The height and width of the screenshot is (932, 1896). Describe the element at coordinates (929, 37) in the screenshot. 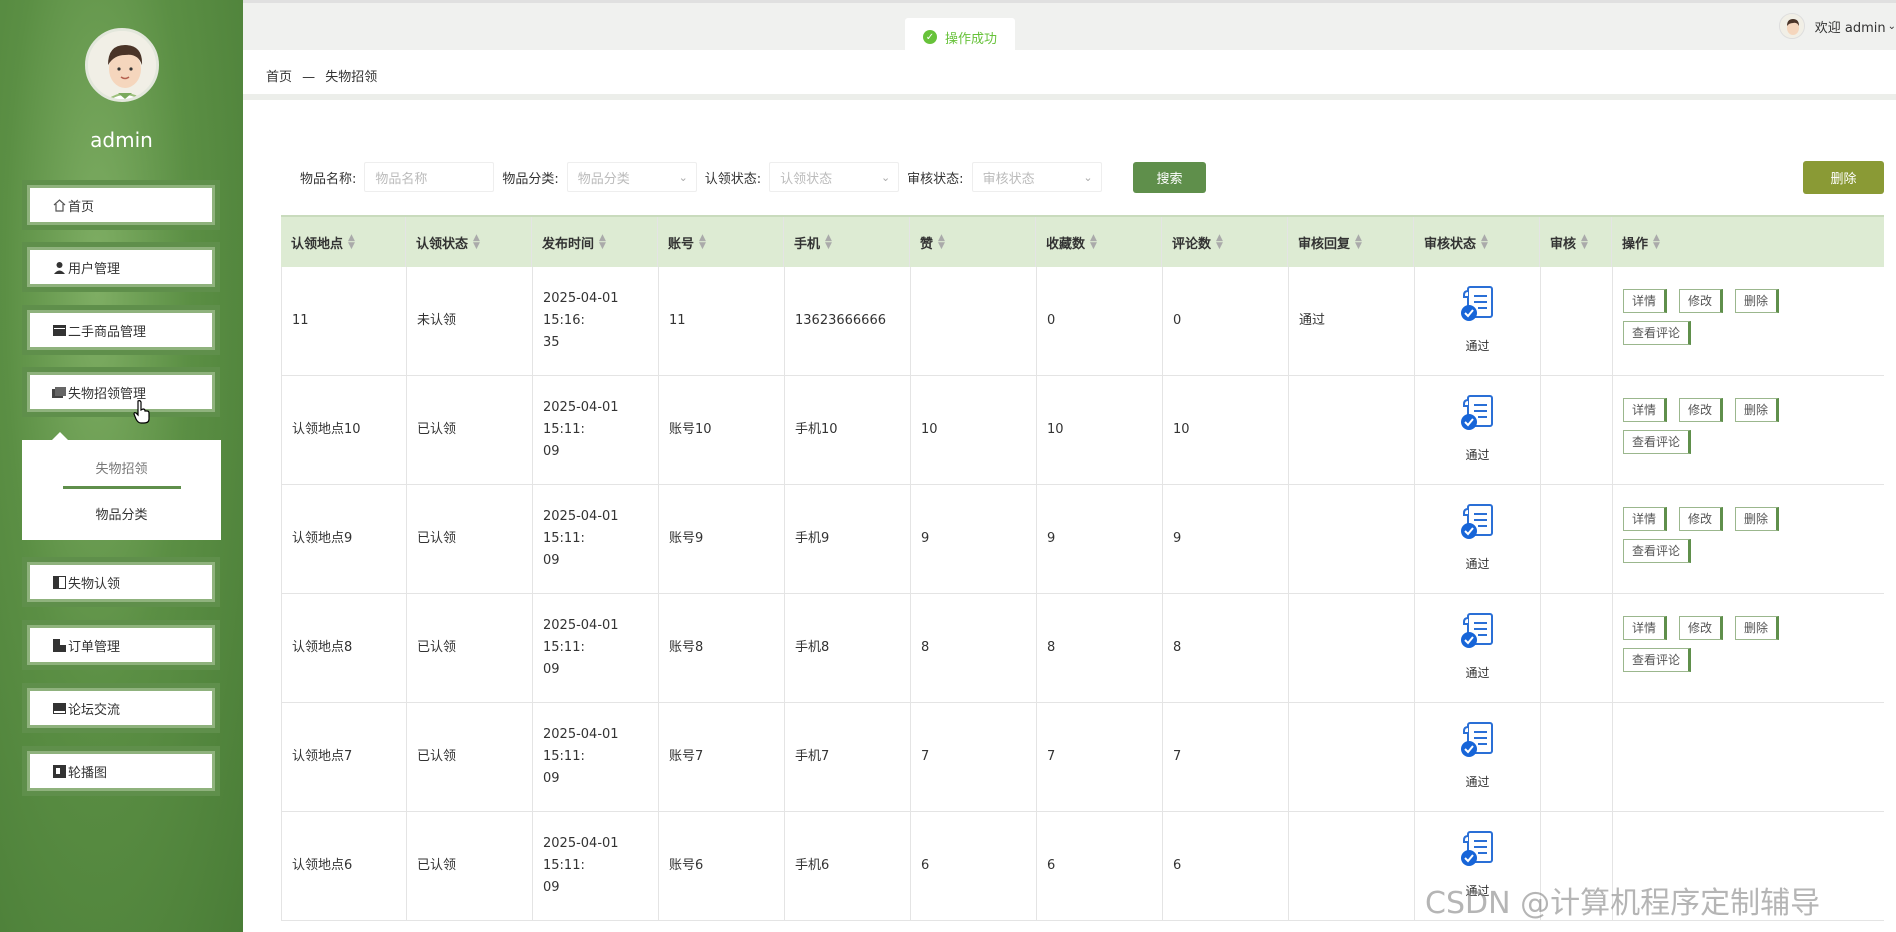

I see `check-circle-icon: ✓` at that location.